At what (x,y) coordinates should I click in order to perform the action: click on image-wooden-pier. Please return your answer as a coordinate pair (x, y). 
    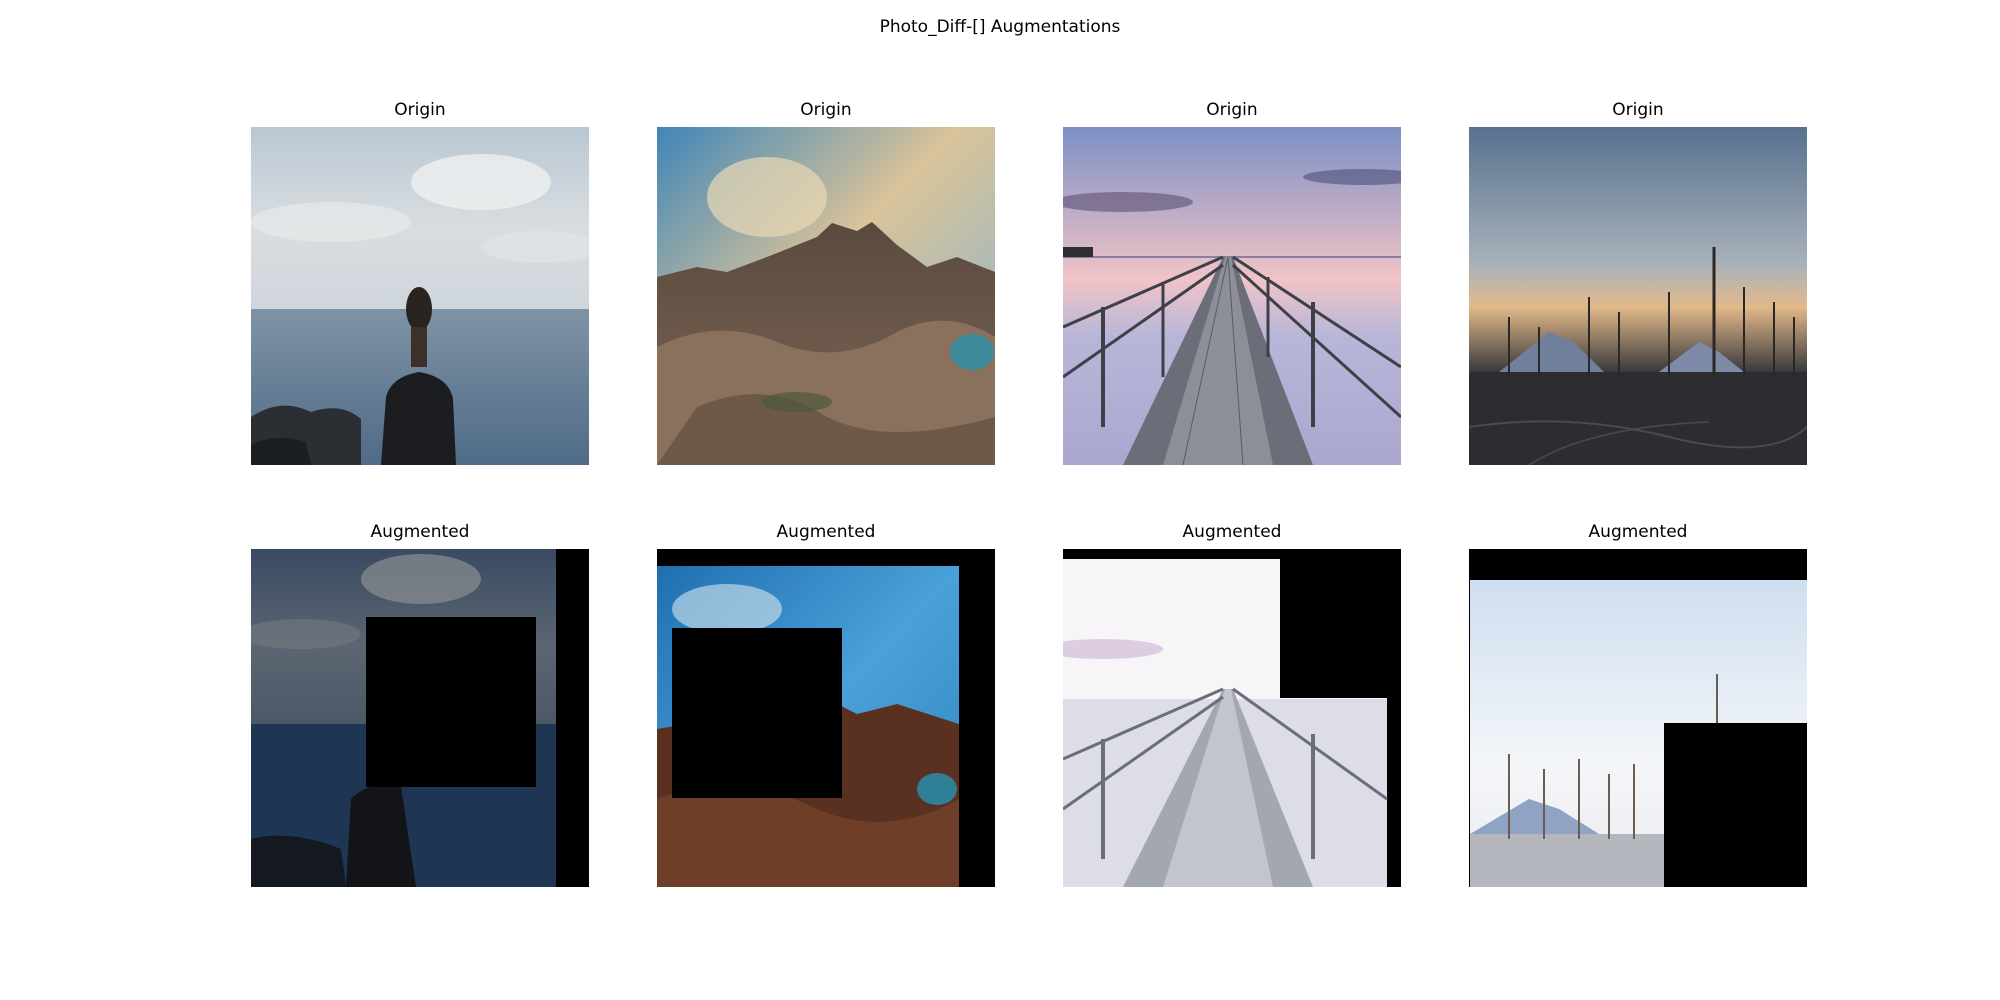
    Looking at the image, I should click on (1232, 296).